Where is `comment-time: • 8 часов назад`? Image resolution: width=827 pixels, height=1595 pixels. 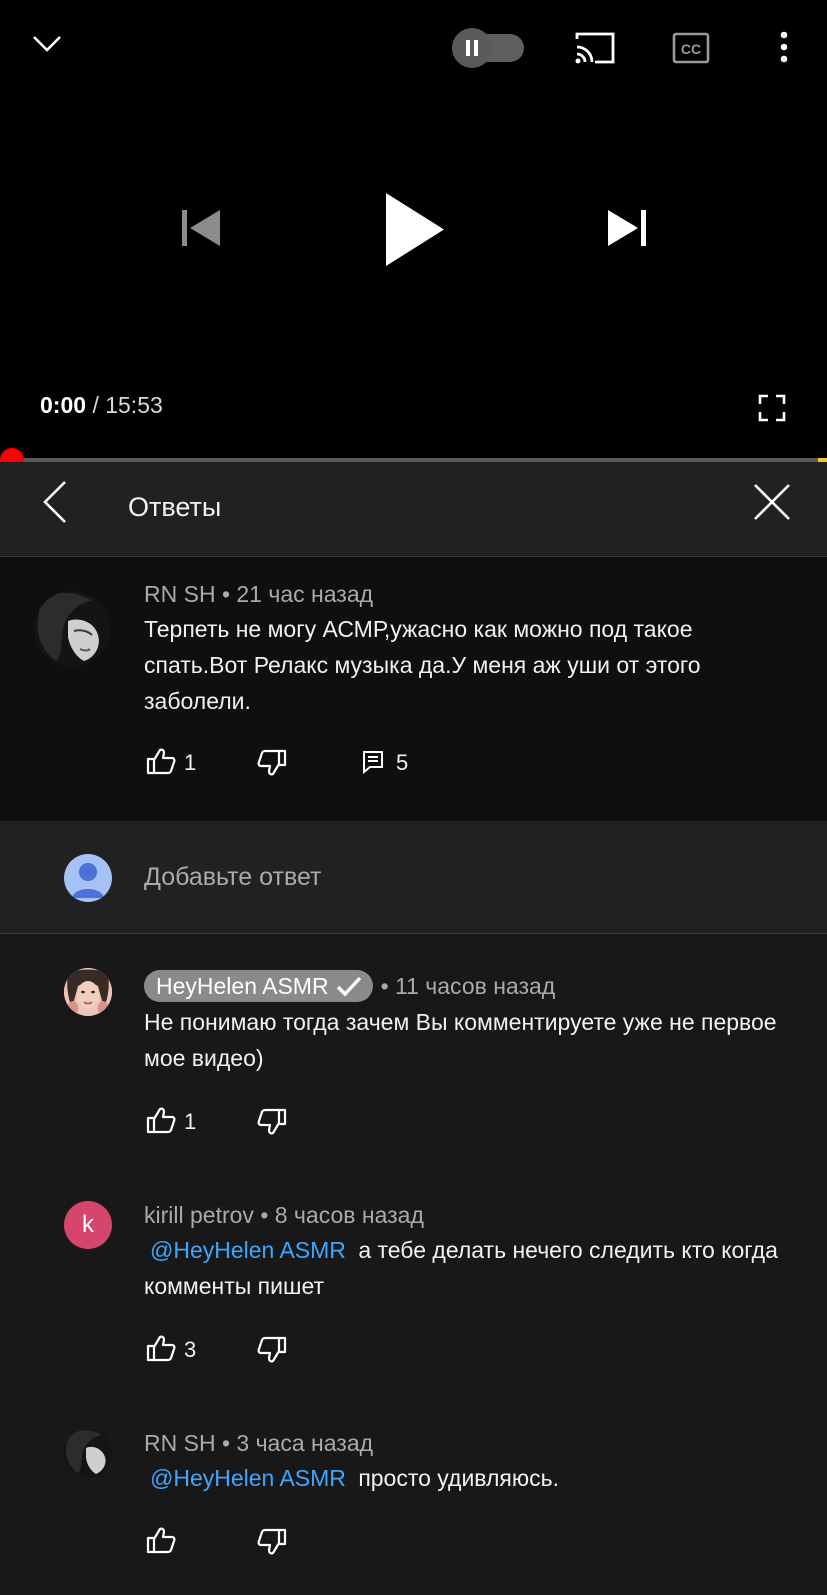 comment-time: • 8 часов назад is located at coordinates (342, 1215).